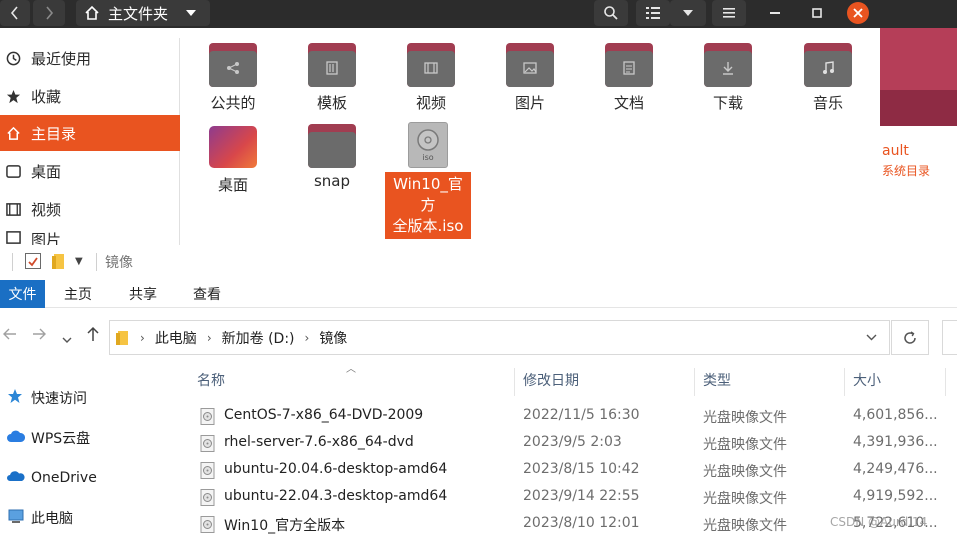 The width and height of the screenshot is (957, 538). What do you see at coordinates (428, 180) in the screenshot?
I see `file-win10-iso-selected: iso Win10_官方 全版本.iso` at bounding box center [428, 180].